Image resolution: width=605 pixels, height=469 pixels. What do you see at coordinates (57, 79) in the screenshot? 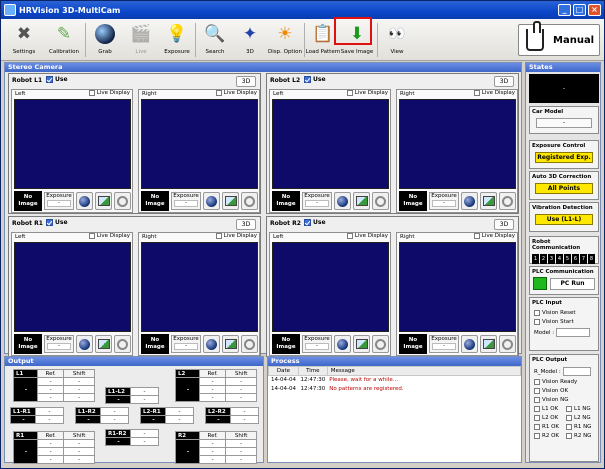
I see `robot-l1-use-checkbox: Use` at bounding box center [57, 79].